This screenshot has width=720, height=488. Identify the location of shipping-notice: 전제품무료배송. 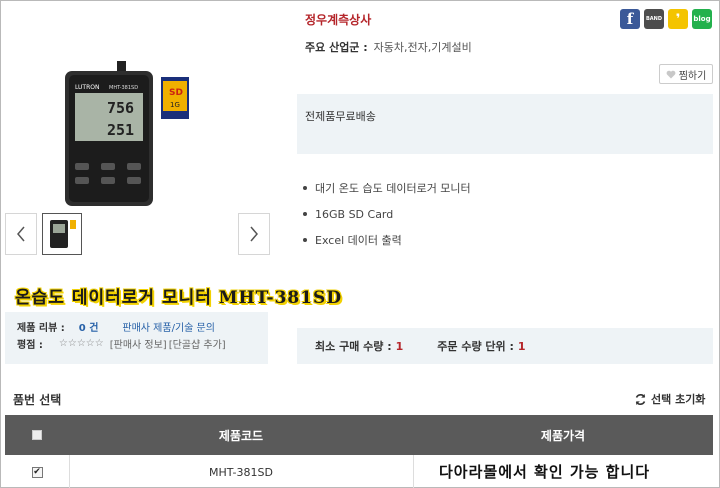
(505, 124).